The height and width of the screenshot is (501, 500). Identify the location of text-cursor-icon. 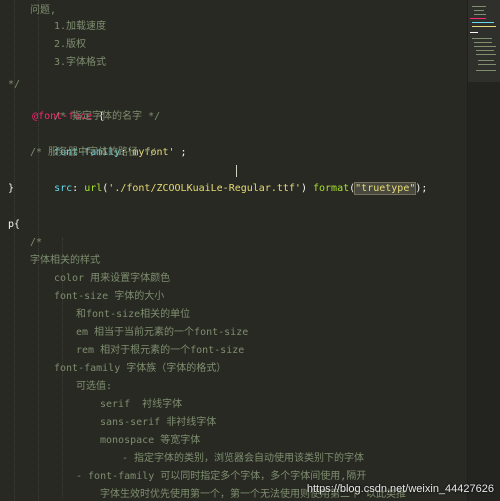
(236, 171).